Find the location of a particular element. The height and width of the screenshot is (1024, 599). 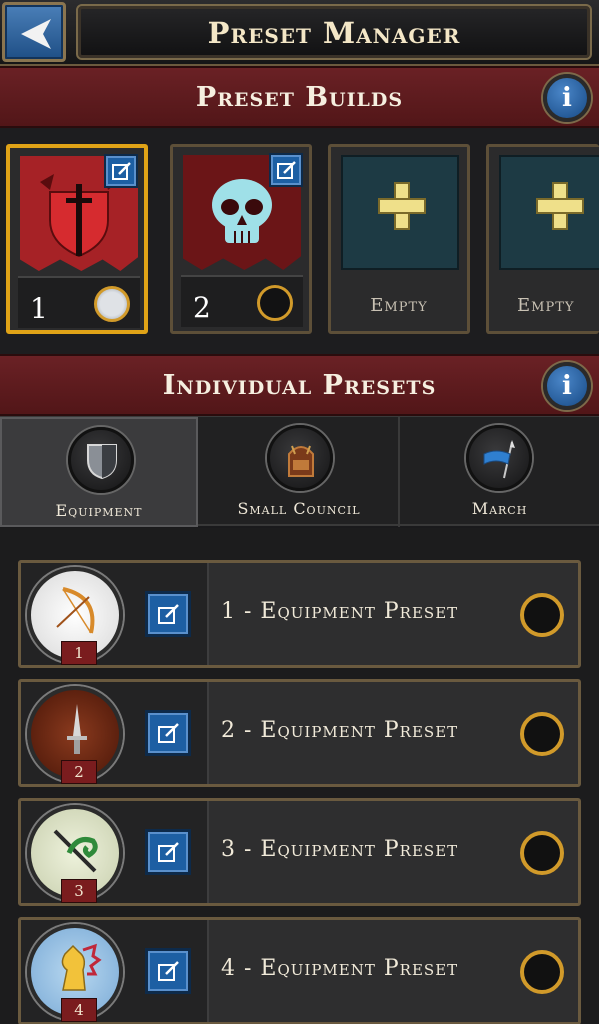

preset-builds-title: Preset Builds is located at coordinates (299, 97).